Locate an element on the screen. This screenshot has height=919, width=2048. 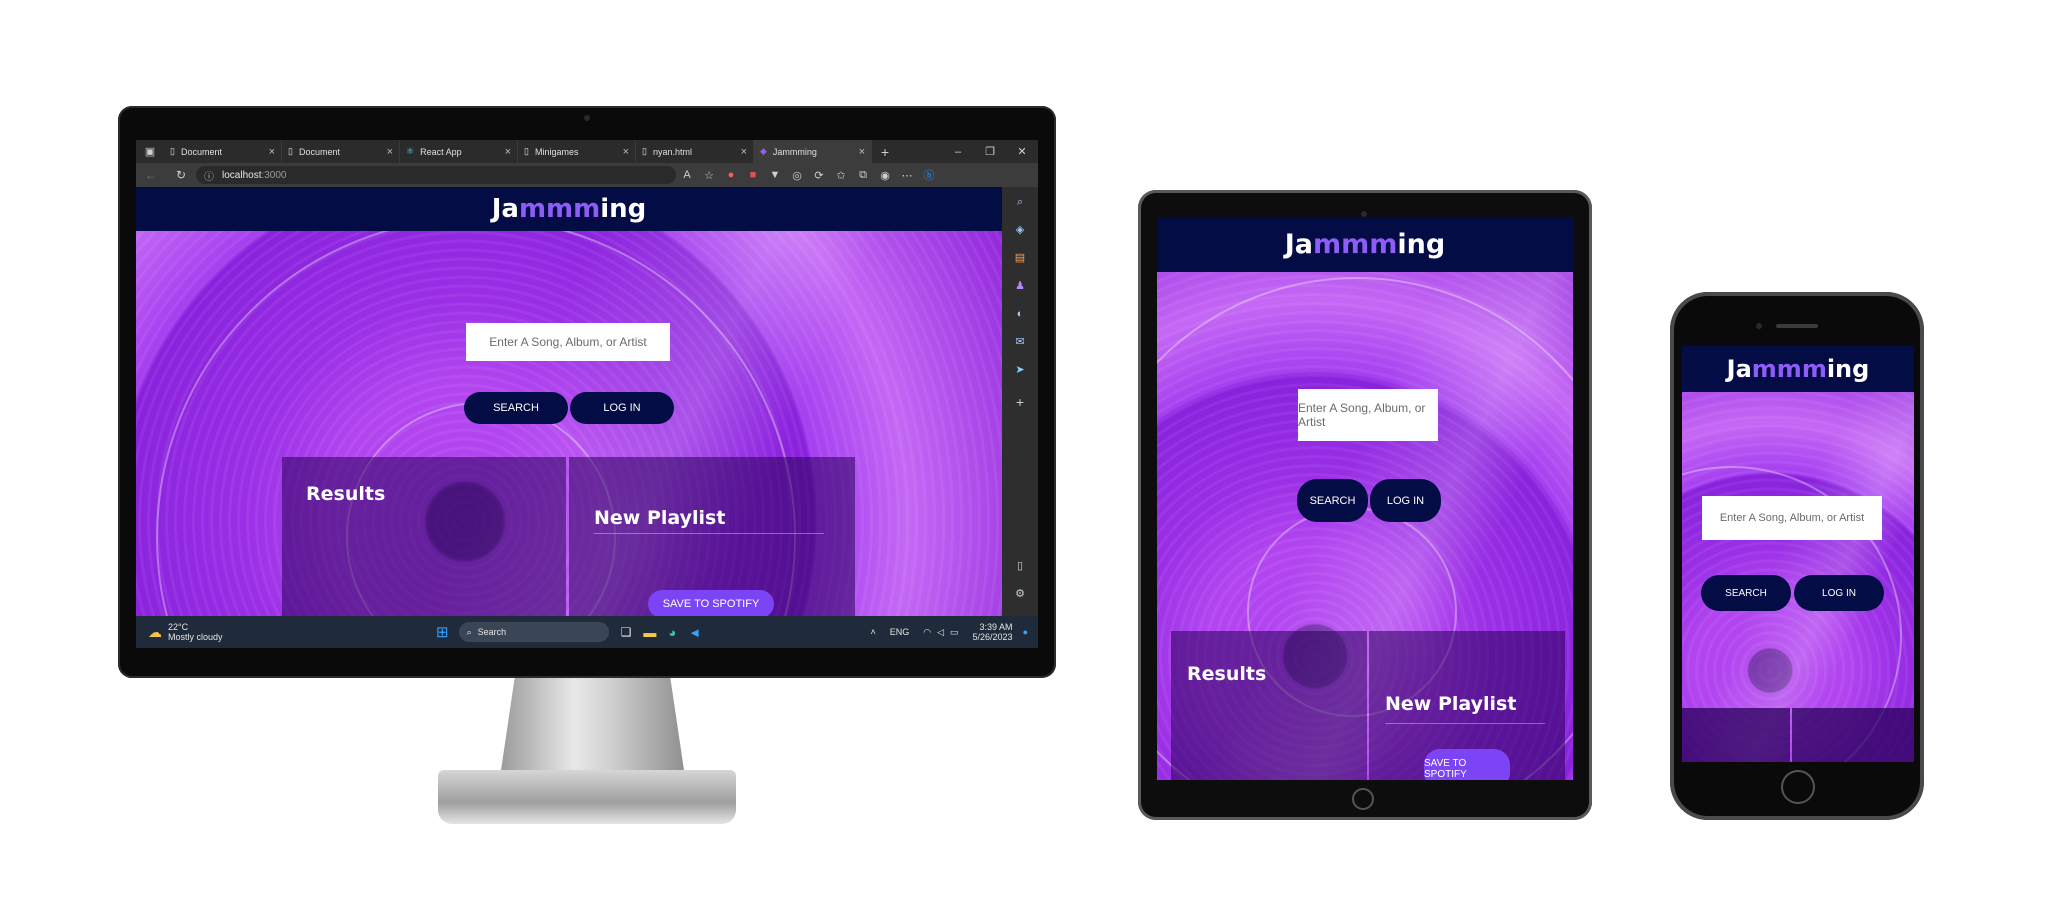
monitor-stand-base is located at coordinates (587, 797).